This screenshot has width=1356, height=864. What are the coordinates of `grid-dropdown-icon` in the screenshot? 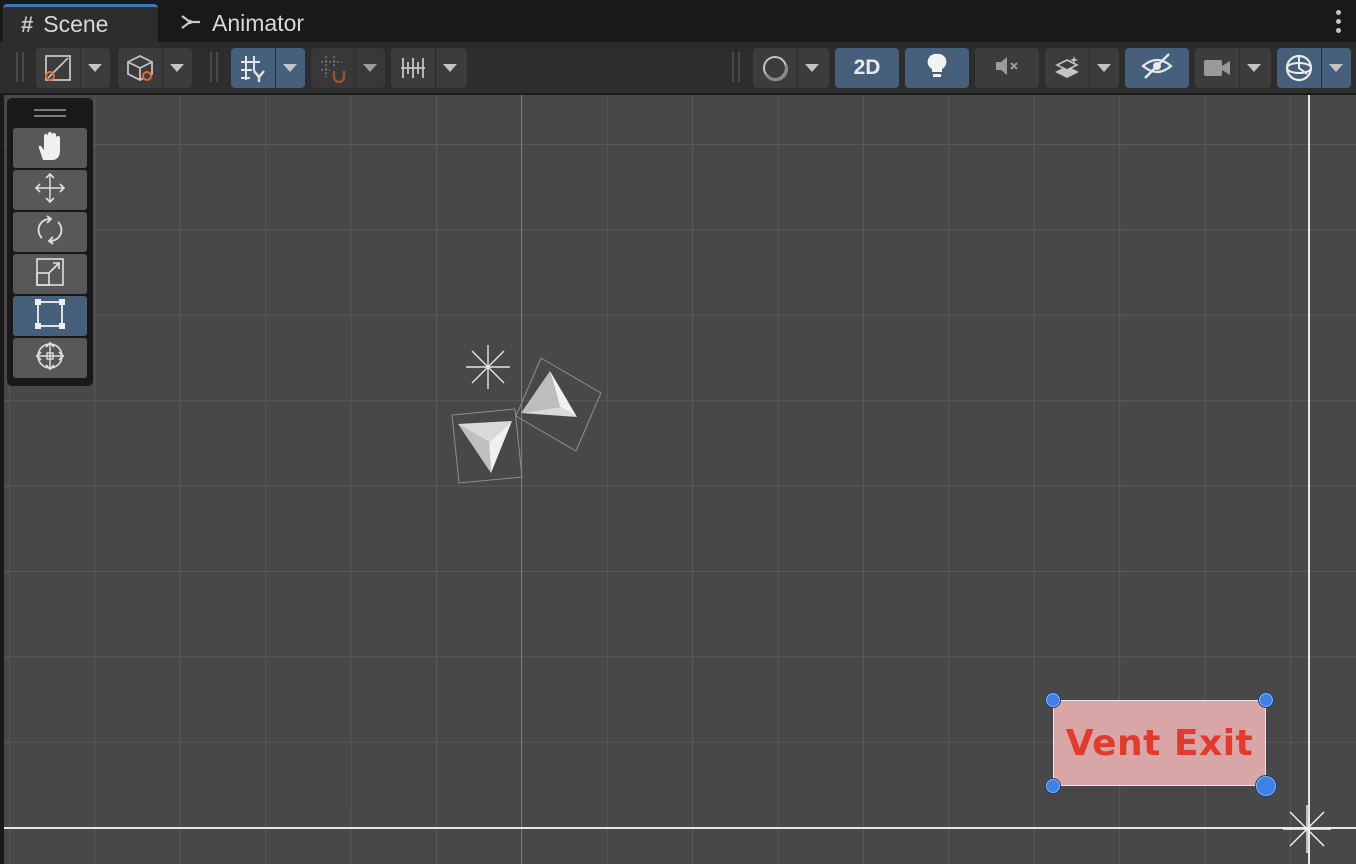 It's located at (289, 68).